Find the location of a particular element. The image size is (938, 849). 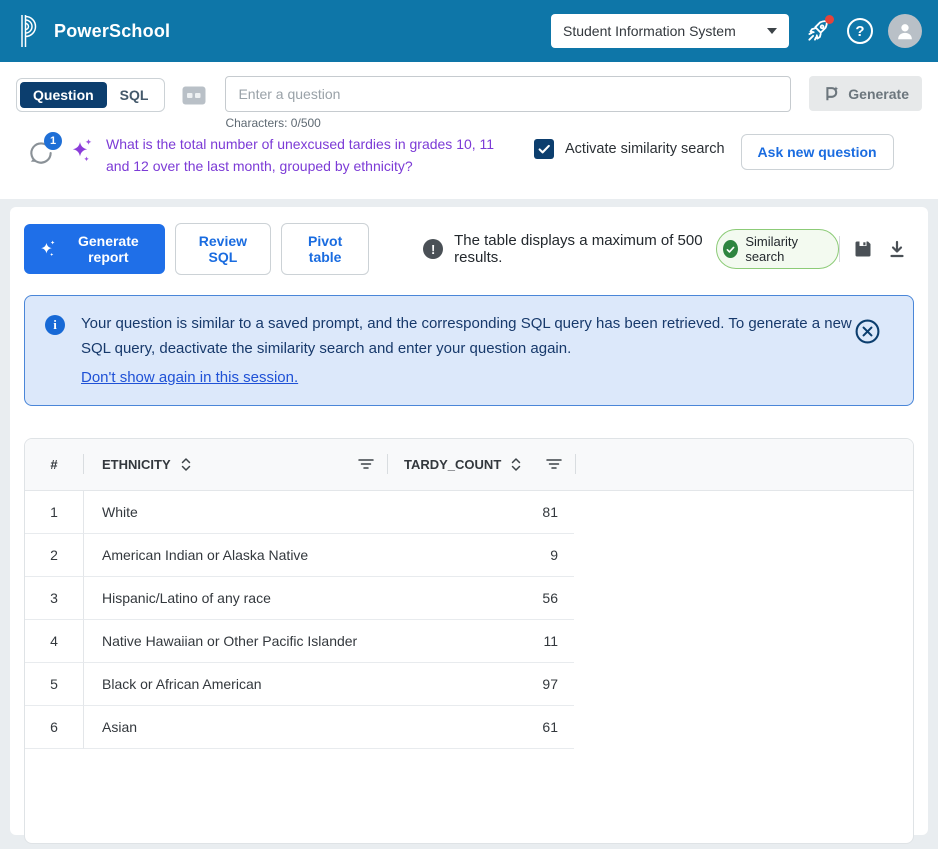

person-icon is located at coordinates (905, 31).